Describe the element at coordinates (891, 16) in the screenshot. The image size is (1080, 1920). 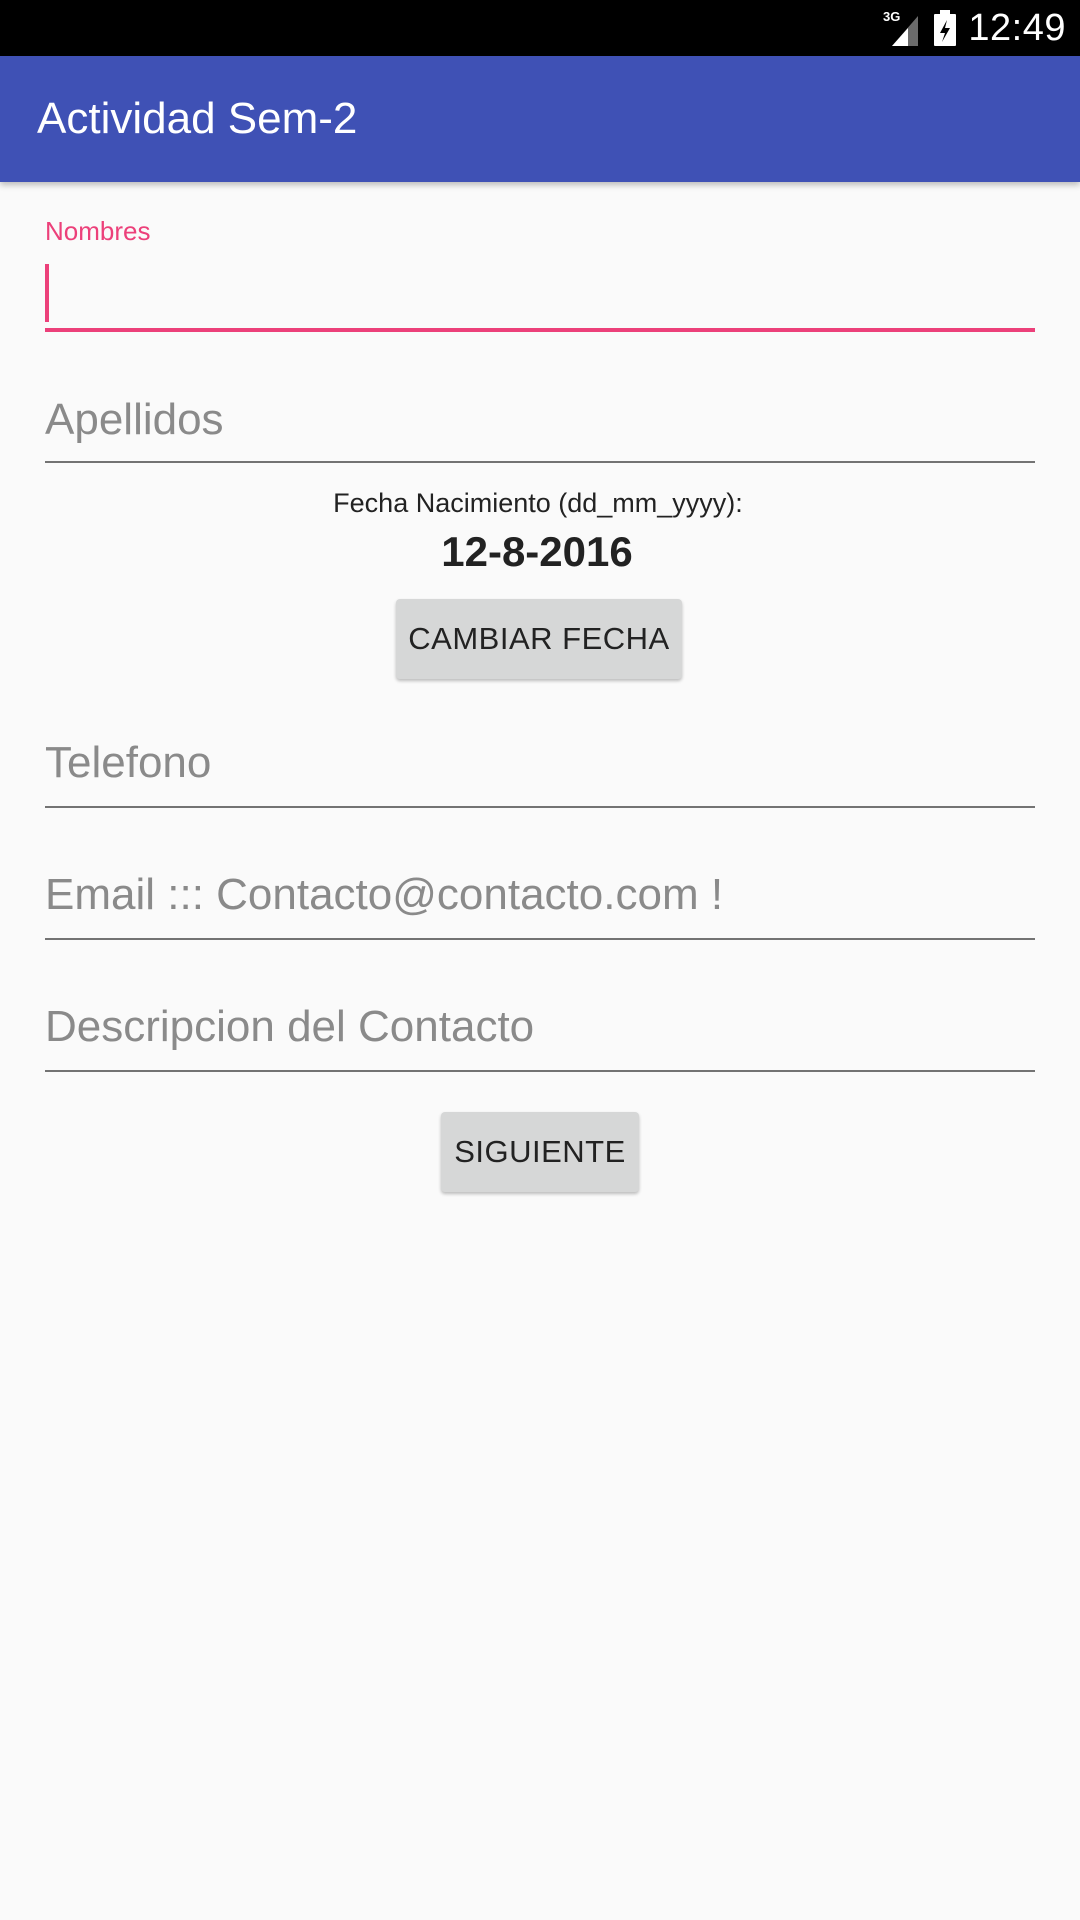
I see `network-type-label: 3G` at that location.